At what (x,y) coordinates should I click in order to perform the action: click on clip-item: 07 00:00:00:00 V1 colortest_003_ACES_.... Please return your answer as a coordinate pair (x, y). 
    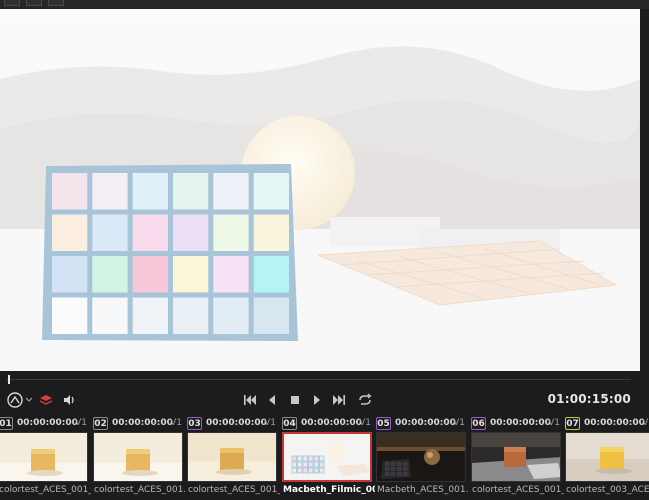
    Looking at the image, I should click on (607, 456).